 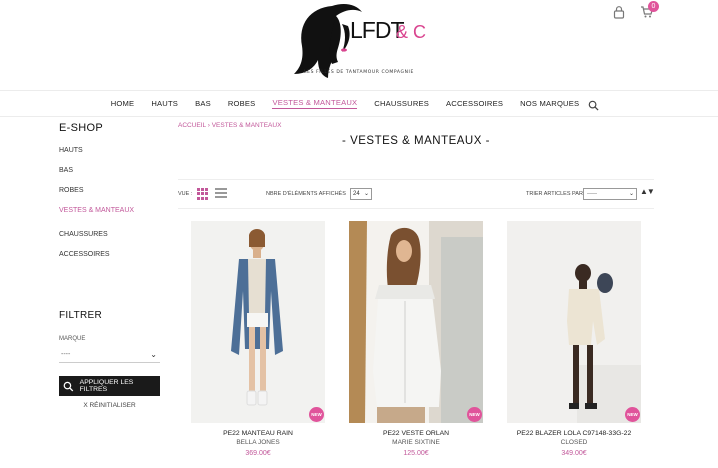 I want to click on per-page-select: 24 ⌄, so click(x=361, y=194).